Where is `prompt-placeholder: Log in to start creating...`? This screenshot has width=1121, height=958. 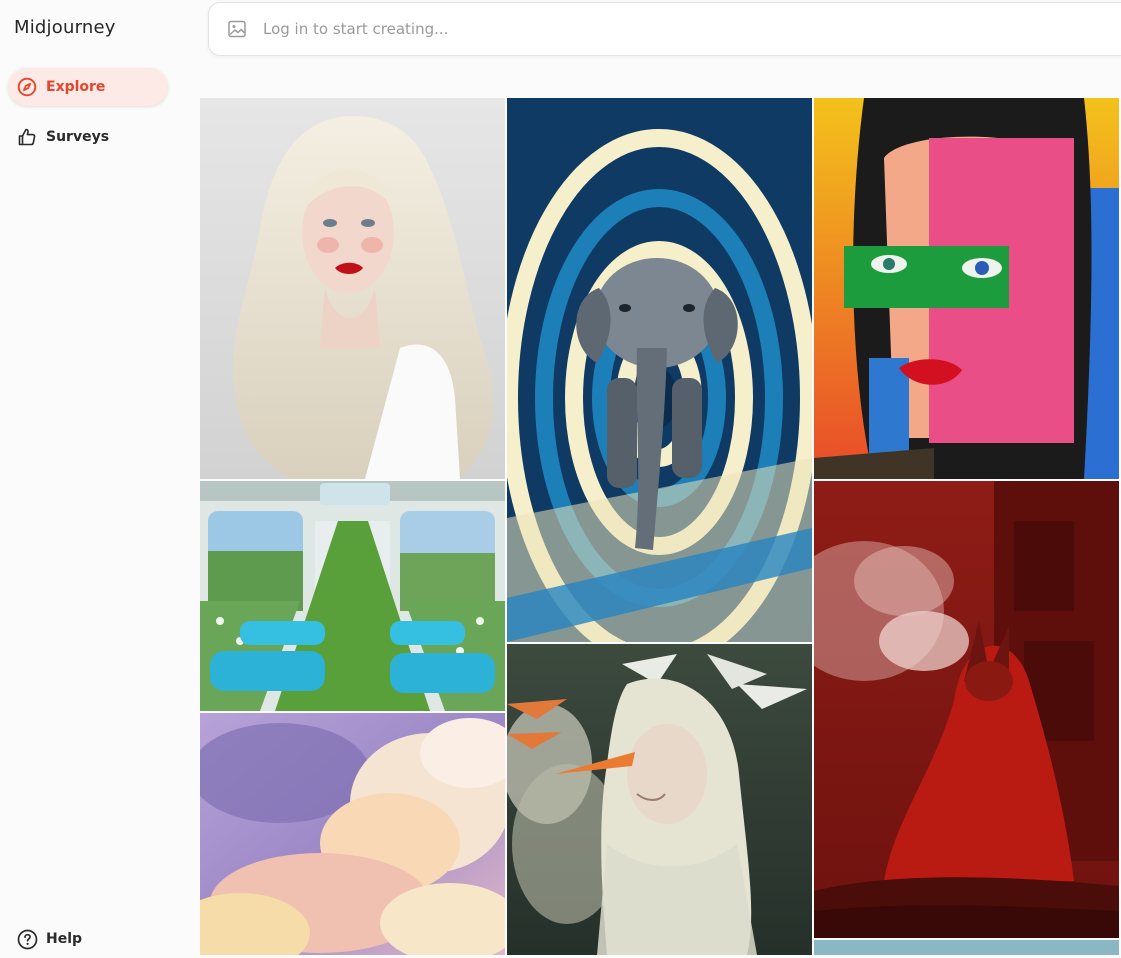 prompt-placeholder: Log in to start creating... is located at coordinates (356, 29).